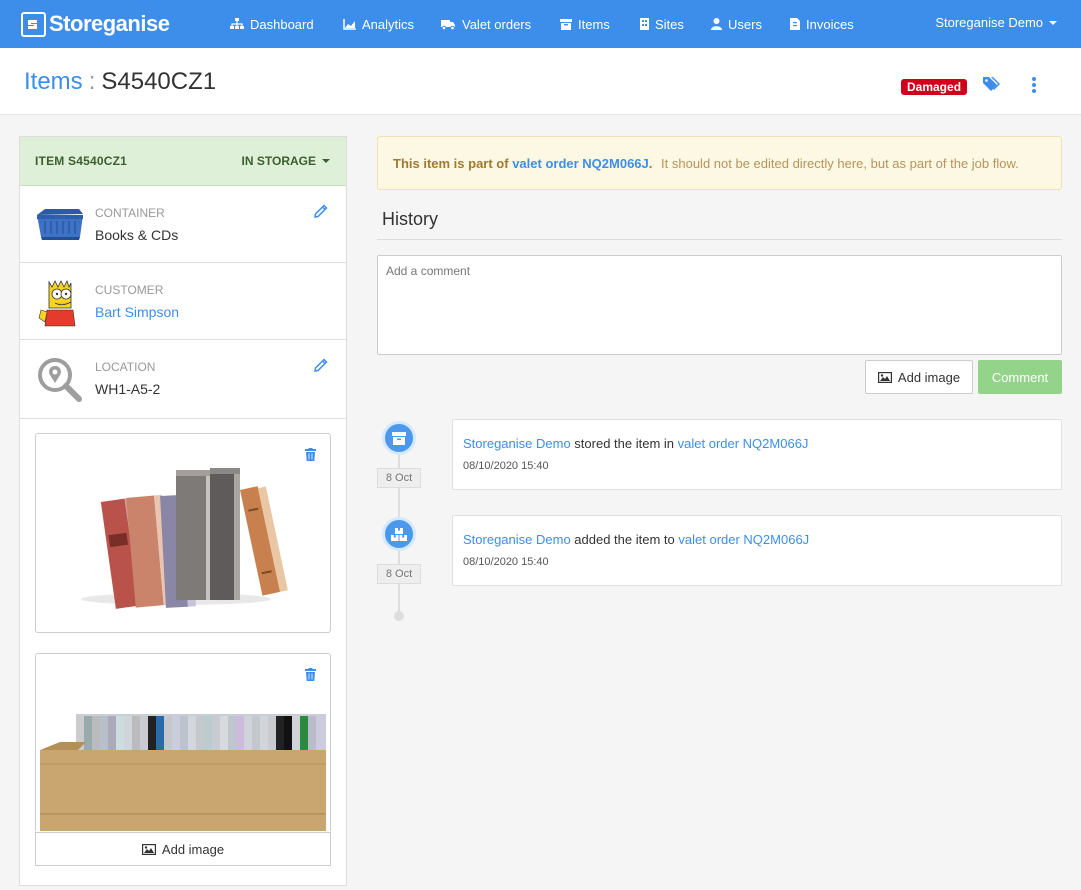 The width and height of the screenshot is (1081, 890). I want to click on item-image-cds, so click(183, 742).